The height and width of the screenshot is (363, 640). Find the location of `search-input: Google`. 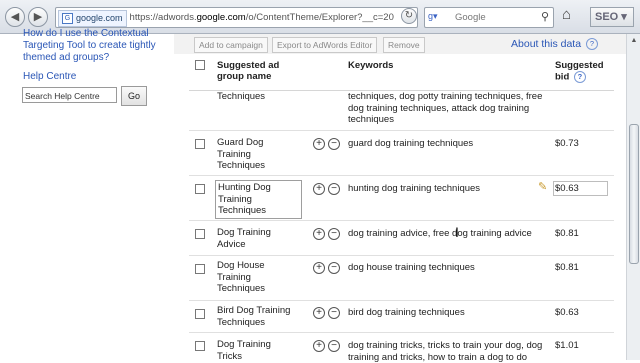

search-input: Google is located at coordinates (470, 17).